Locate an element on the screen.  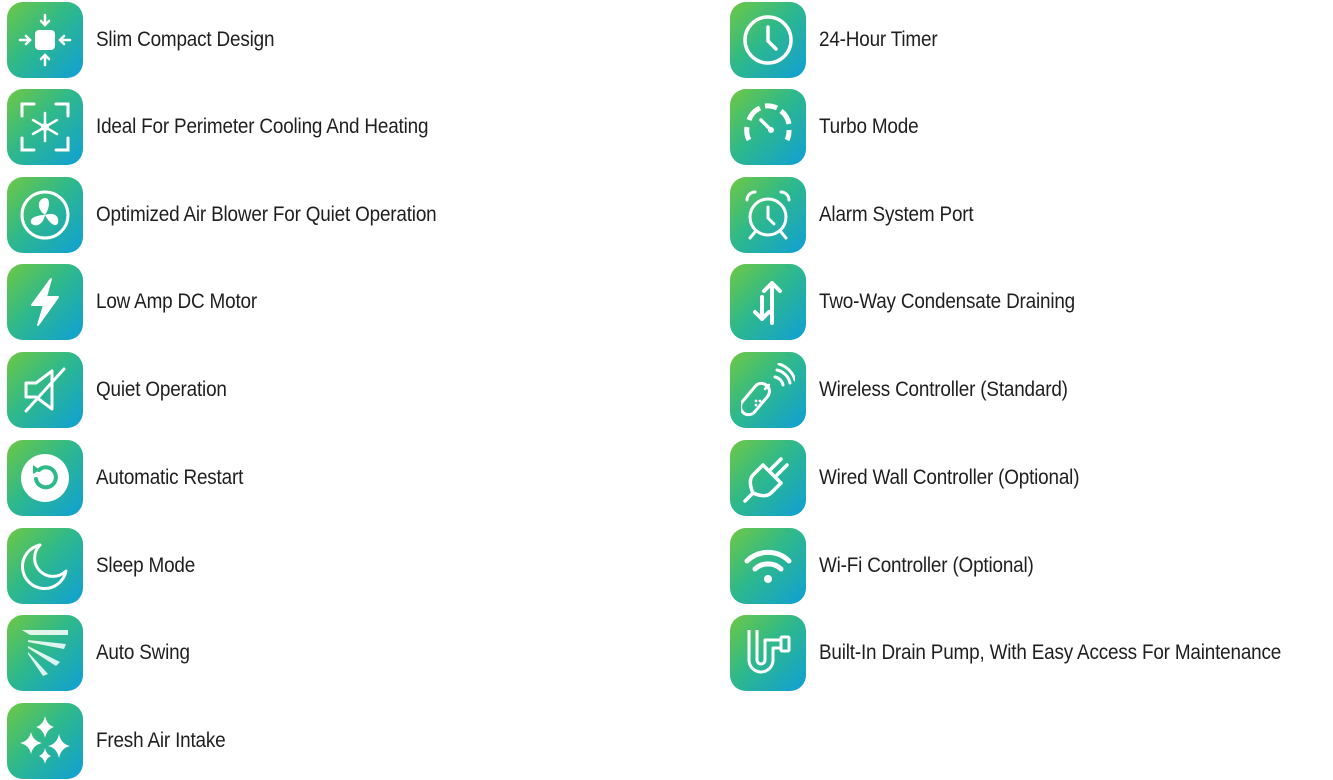
swing-icon is located at coordinates (45, 653).